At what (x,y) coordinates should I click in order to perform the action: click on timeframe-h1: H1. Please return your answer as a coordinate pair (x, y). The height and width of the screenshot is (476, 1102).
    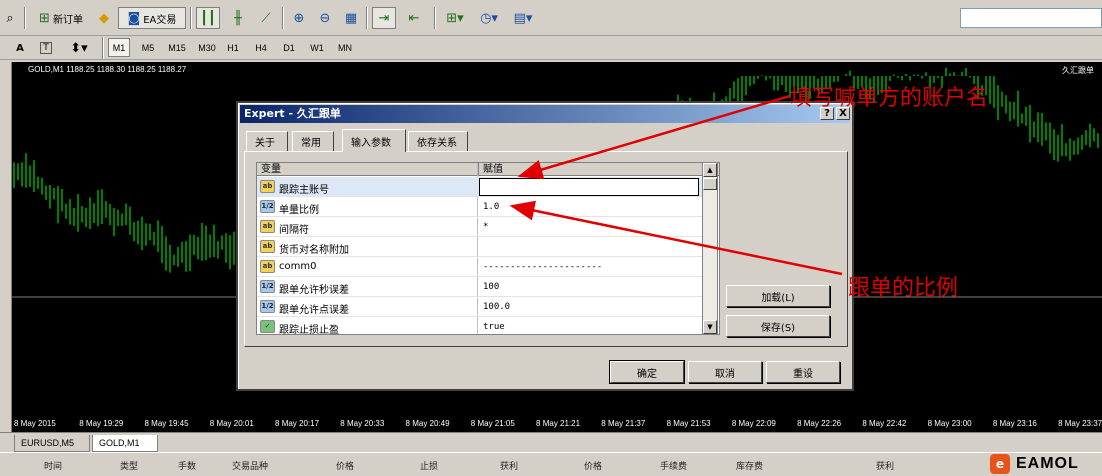
    Looking at the image, I should click on (233, 47).